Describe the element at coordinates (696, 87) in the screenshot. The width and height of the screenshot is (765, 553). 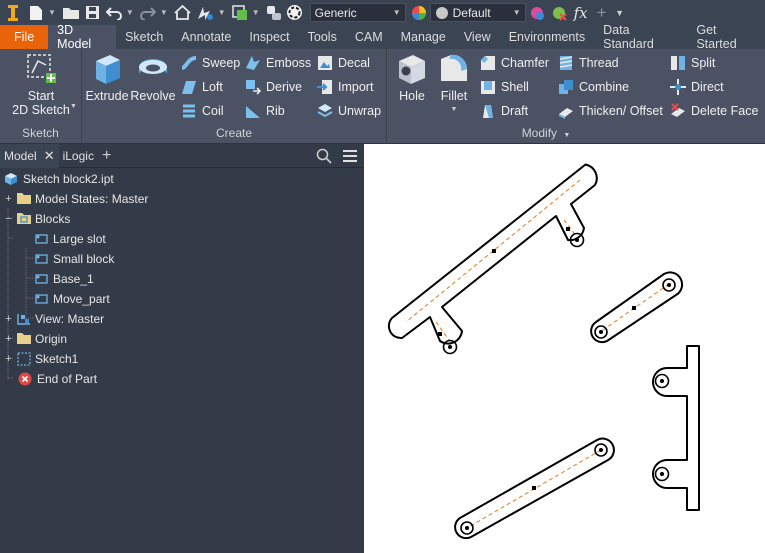
I see `direct-button: Direct` at that location.